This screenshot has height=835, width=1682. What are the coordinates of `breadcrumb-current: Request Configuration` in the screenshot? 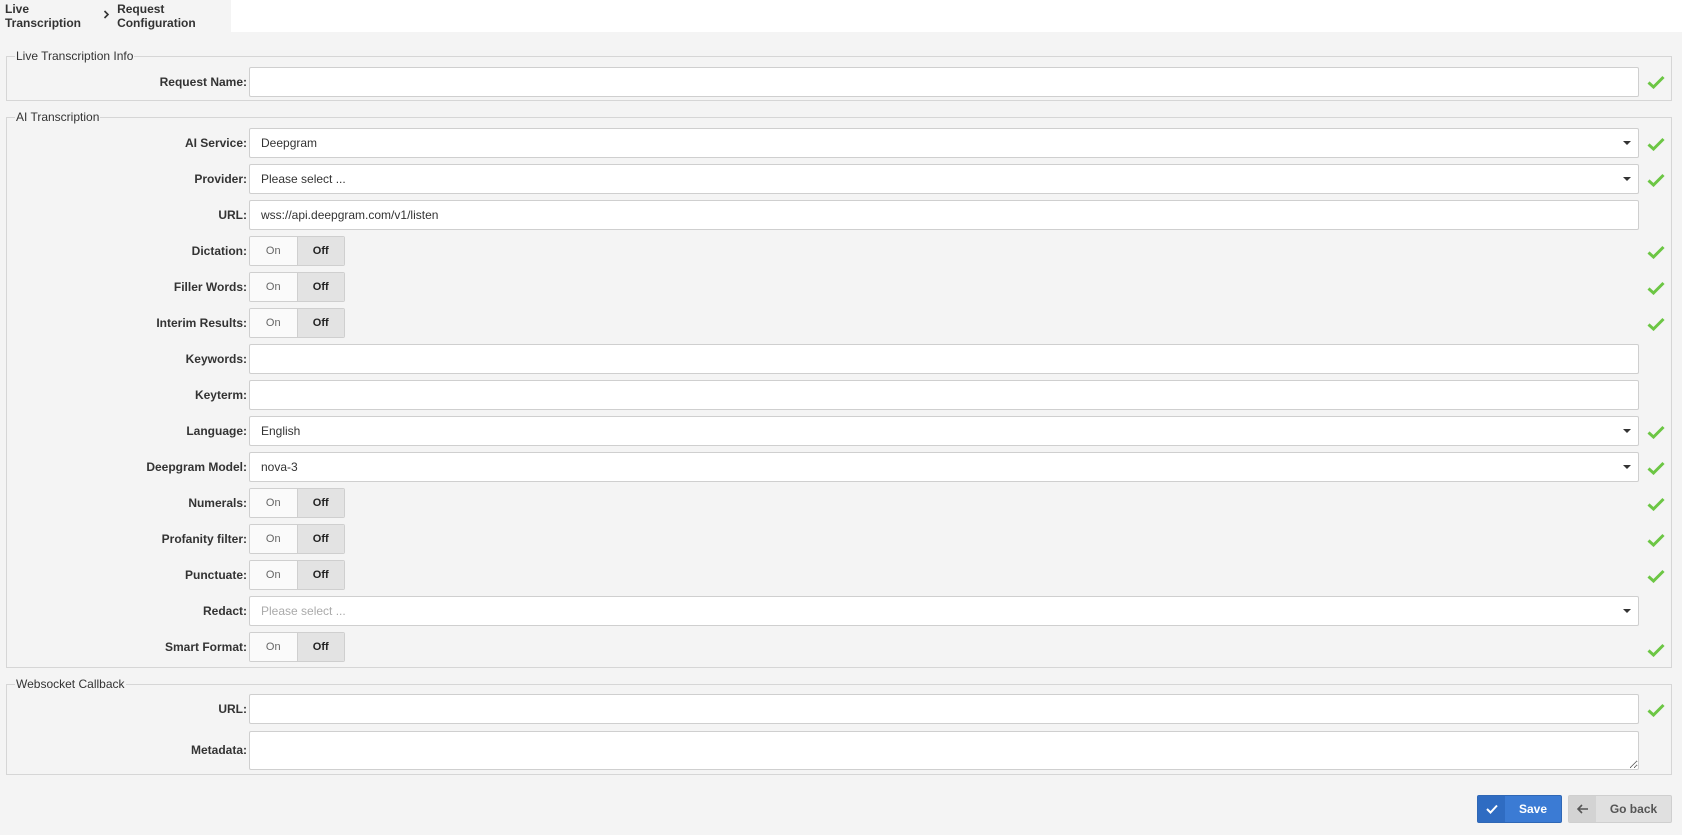 It's located at (156, 16).